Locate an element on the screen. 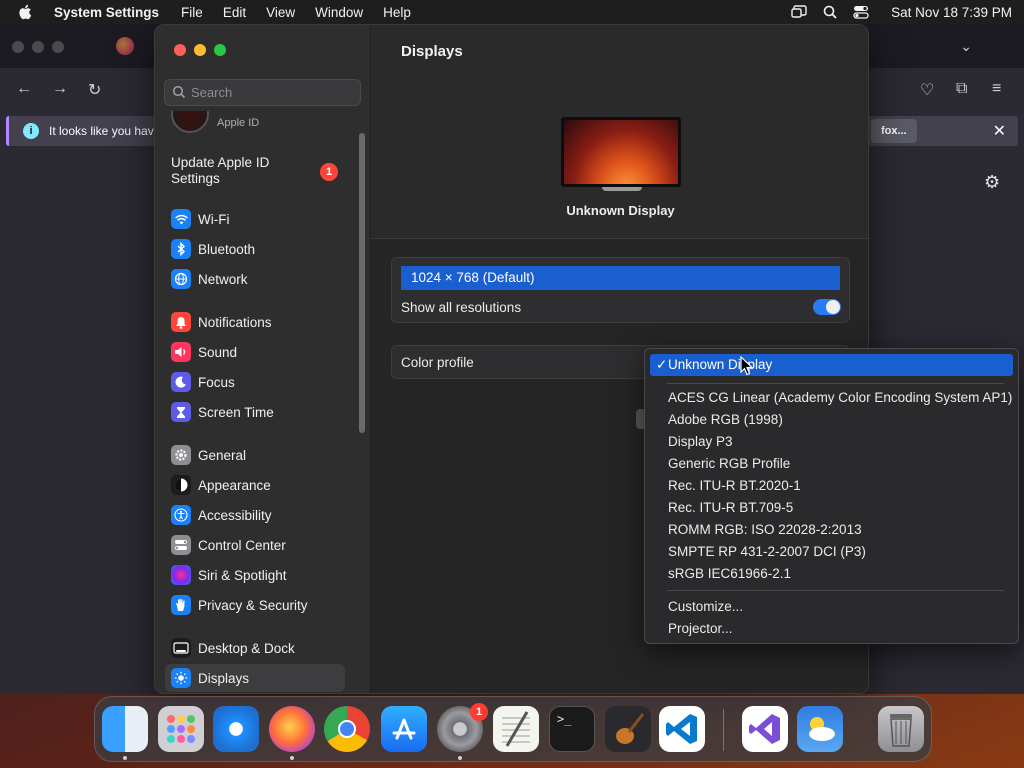  sidebar-item-label: Bluetooth is located at coordinates (227, 249).